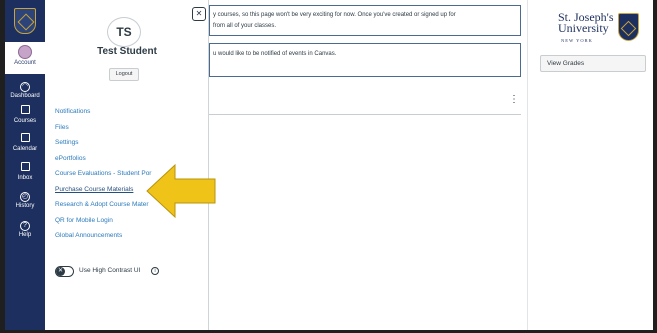 The width and height of the screenshot is (657, 333). What do you see at coordinates (25, 111) in the screenshot?
I see `book-icon` at bounding box center [25, 111].